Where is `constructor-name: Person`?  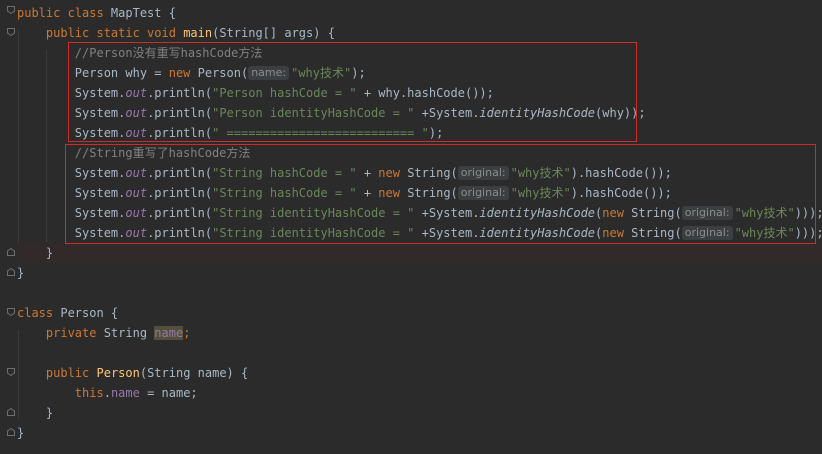 constructor-name: Person is located at coordinates (118, 373).